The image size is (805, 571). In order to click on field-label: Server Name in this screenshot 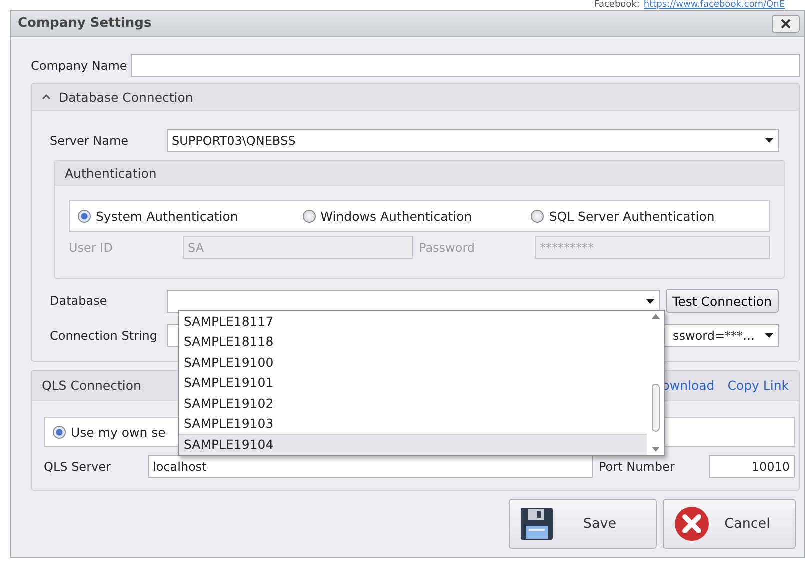, I will do `click(90, 141)`.